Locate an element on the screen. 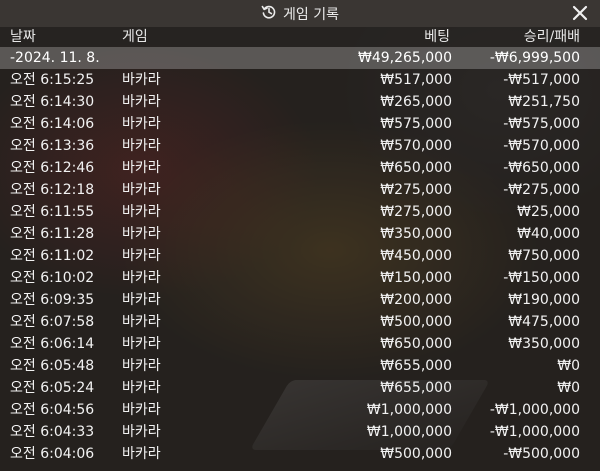 The image size is (600, 471). table-row: 오전 6:13:36 바카라 ₩570,000 -₩570,000 is located at coordinates (300, 146).